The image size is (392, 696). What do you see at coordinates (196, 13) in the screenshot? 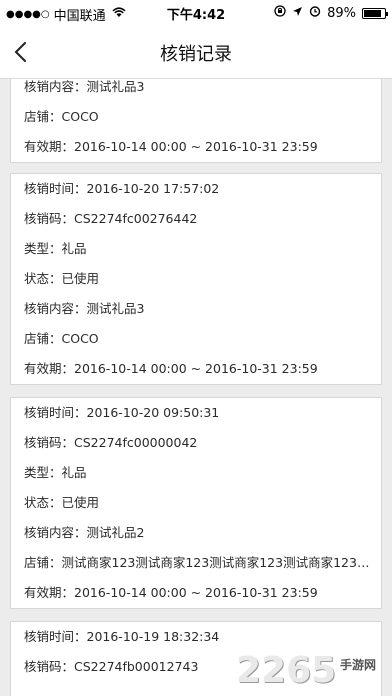
I see `status-bar: ●●●●○ 中国联通 下午4:42 89%` at bounding box center [196, 13].